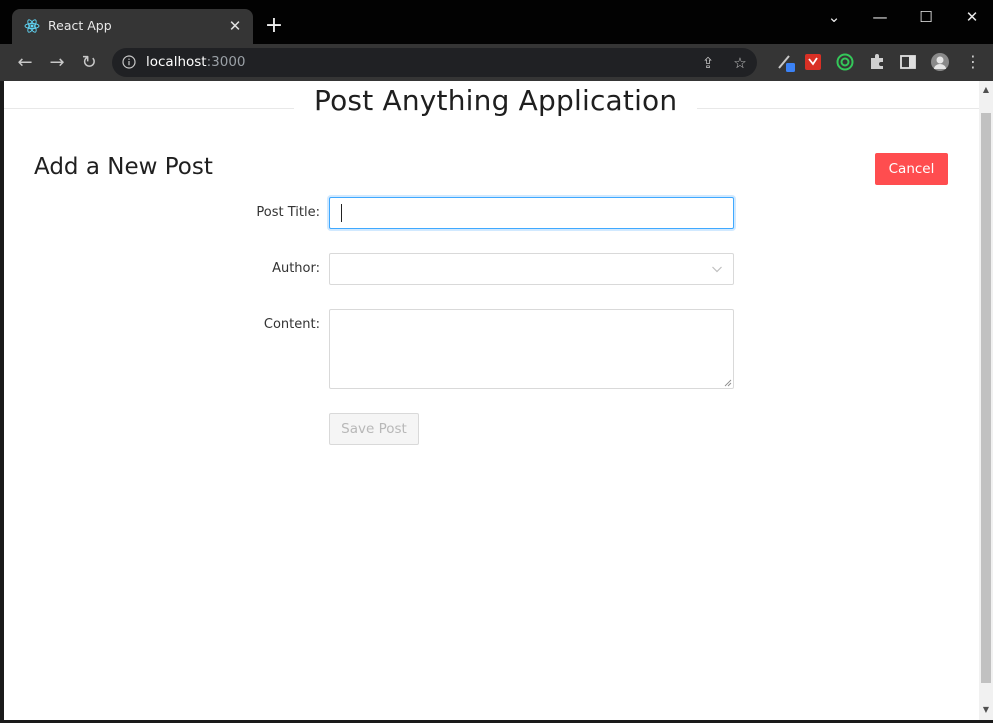  What do you see at coordinates (813, 62) in the screenshot?
I see `red-extension-icon` at bounding box center [813, 62].